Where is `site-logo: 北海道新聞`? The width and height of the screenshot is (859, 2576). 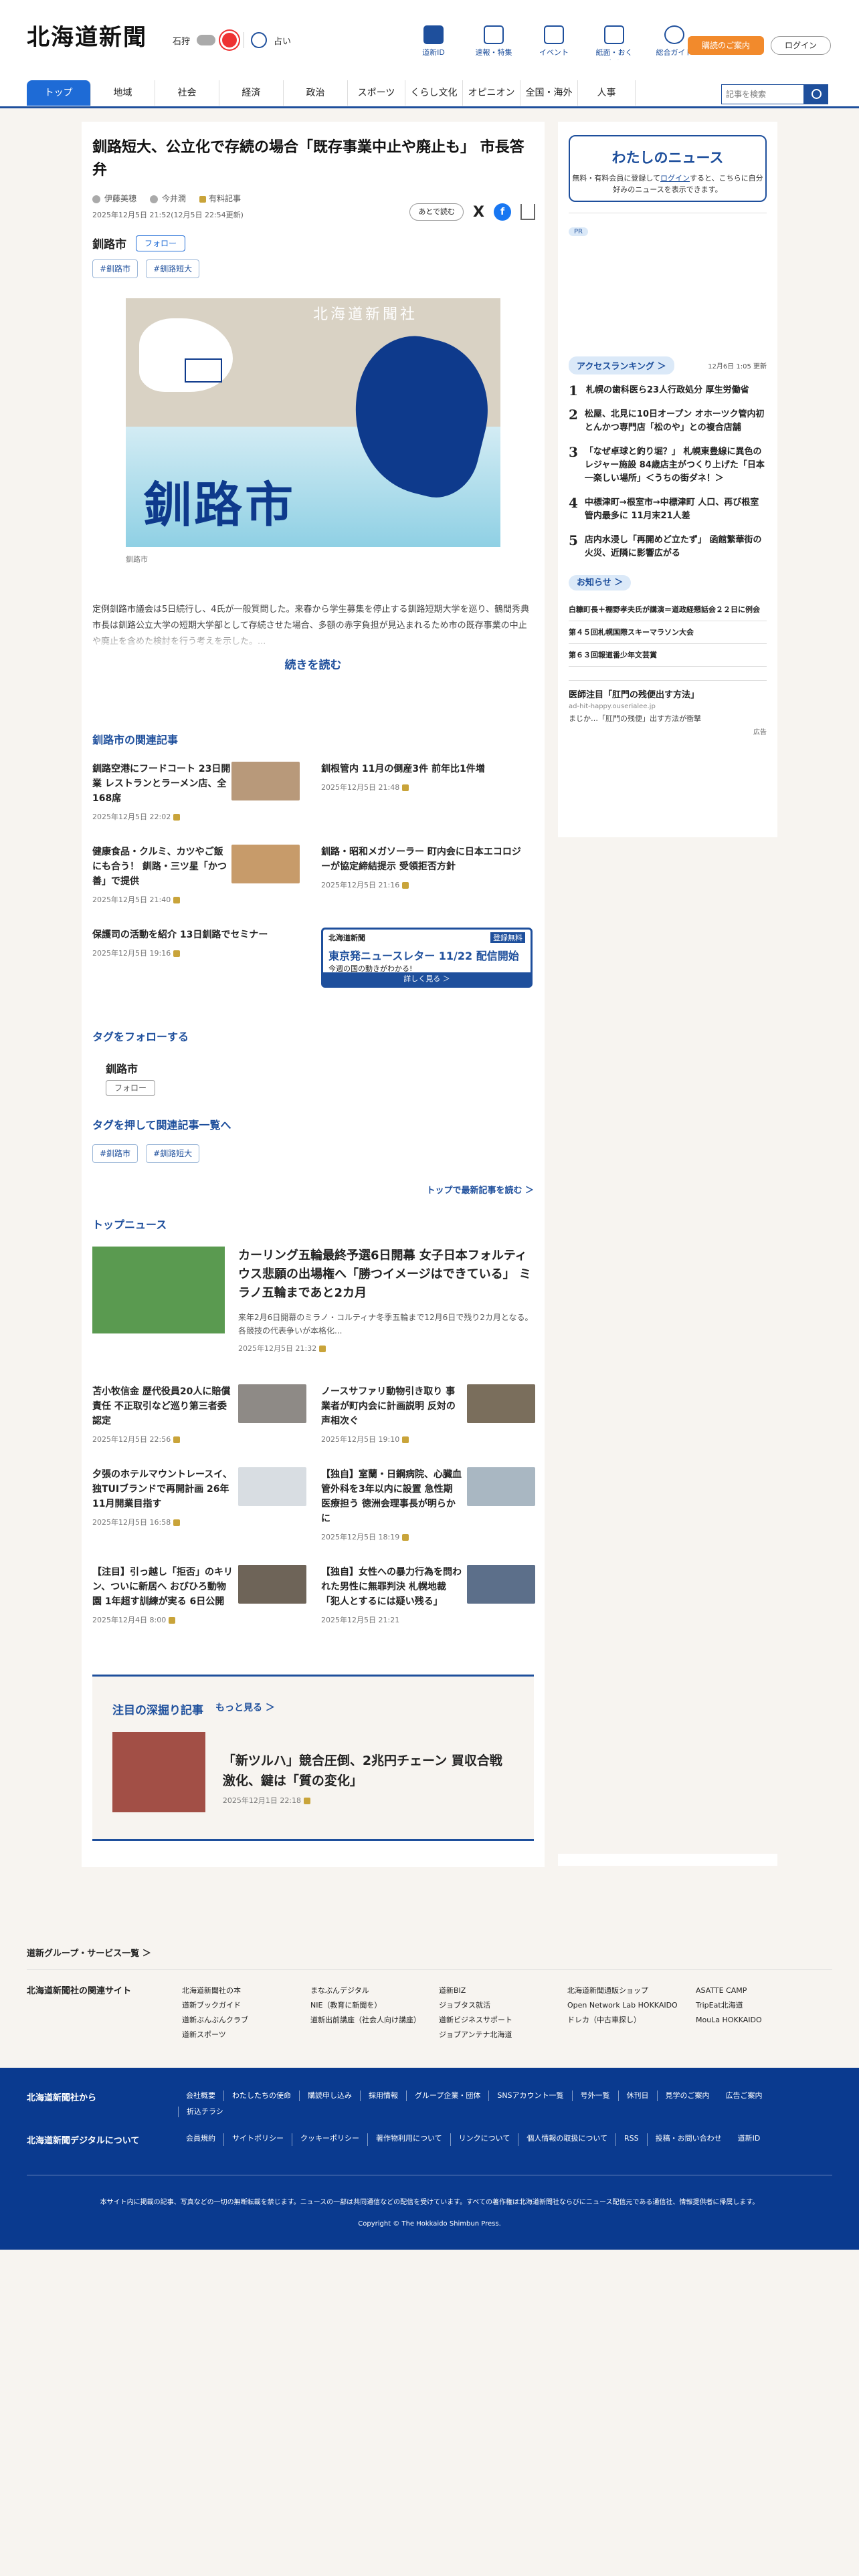
site-logo: 北海道新聞 is located at coordinates (87, 35).